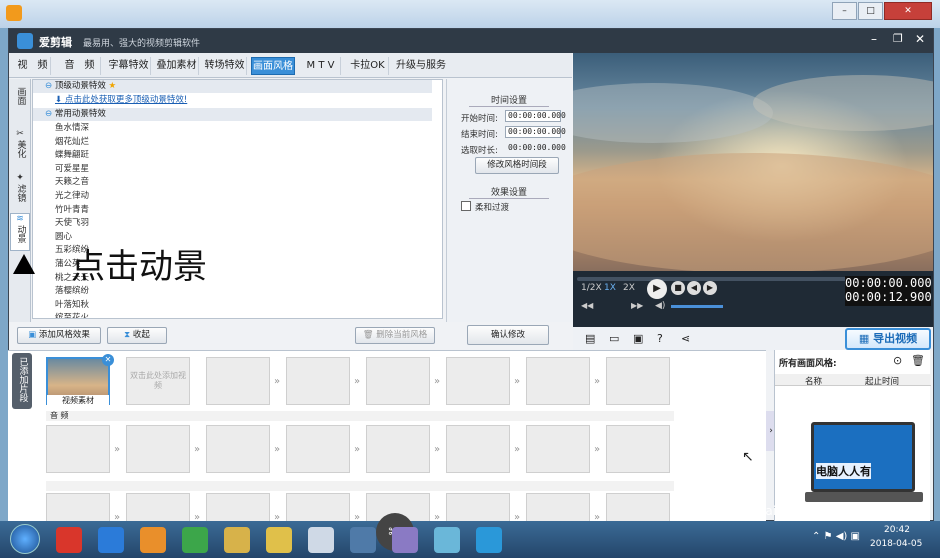  I want to click on tab-overlay: 叠加素材, so click(177, 66).